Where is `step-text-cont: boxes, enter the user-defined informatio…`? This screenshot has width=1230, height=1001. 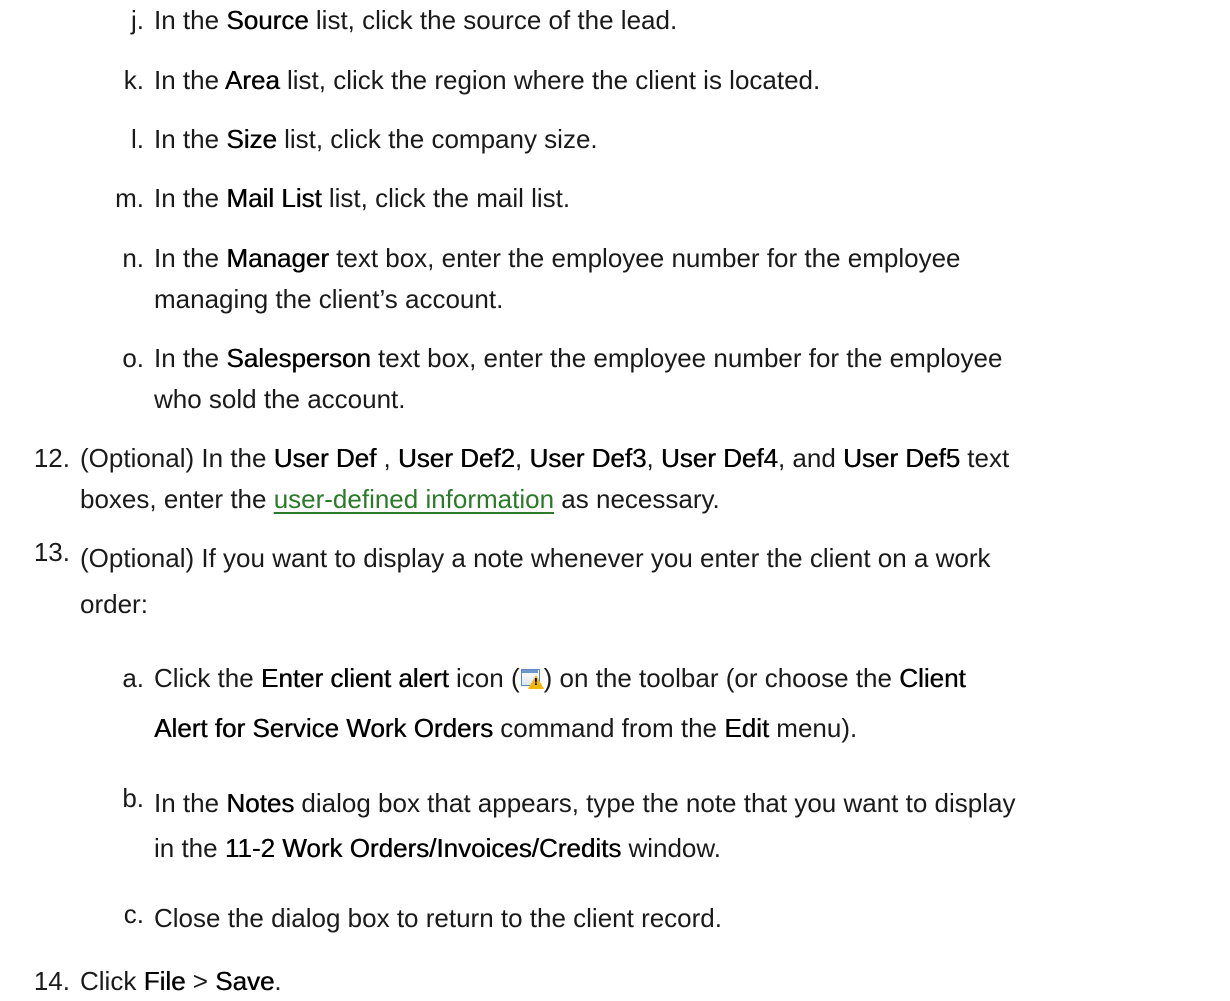 step-text-cont: boxes, enter the user-defined informatio… is located at coordinates (400, 499).